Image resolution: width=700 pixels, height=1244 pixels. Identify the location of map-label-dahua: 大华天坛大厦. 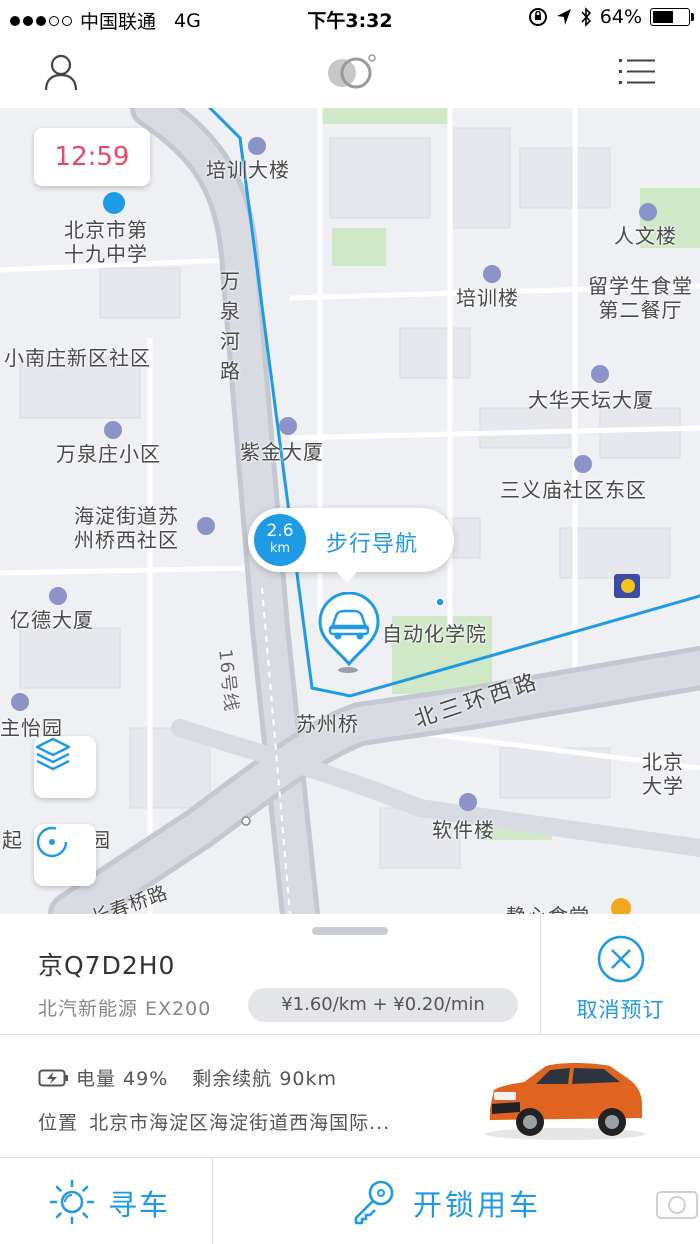
(591, 400).